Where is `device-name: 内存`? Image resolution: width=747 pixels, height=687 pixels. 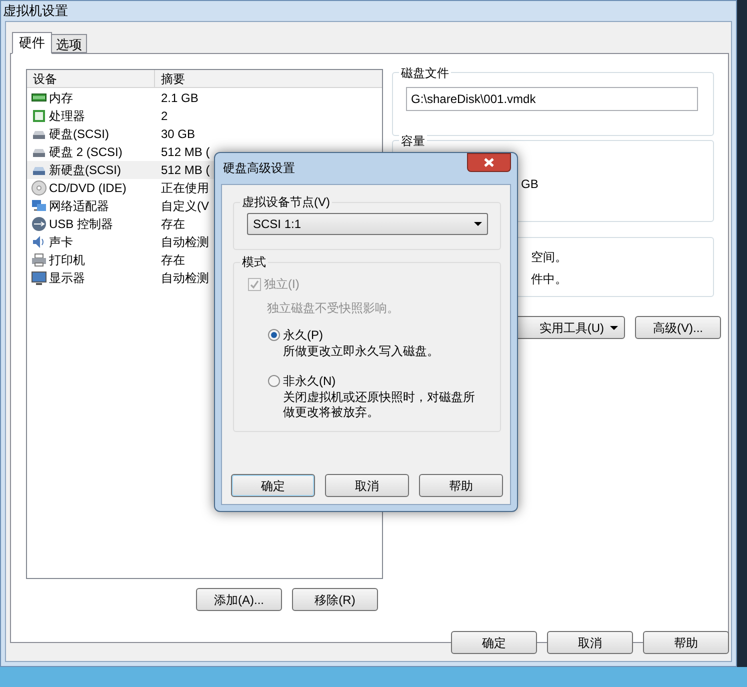 device-name: 内存 is located at coordinates (61, 98).